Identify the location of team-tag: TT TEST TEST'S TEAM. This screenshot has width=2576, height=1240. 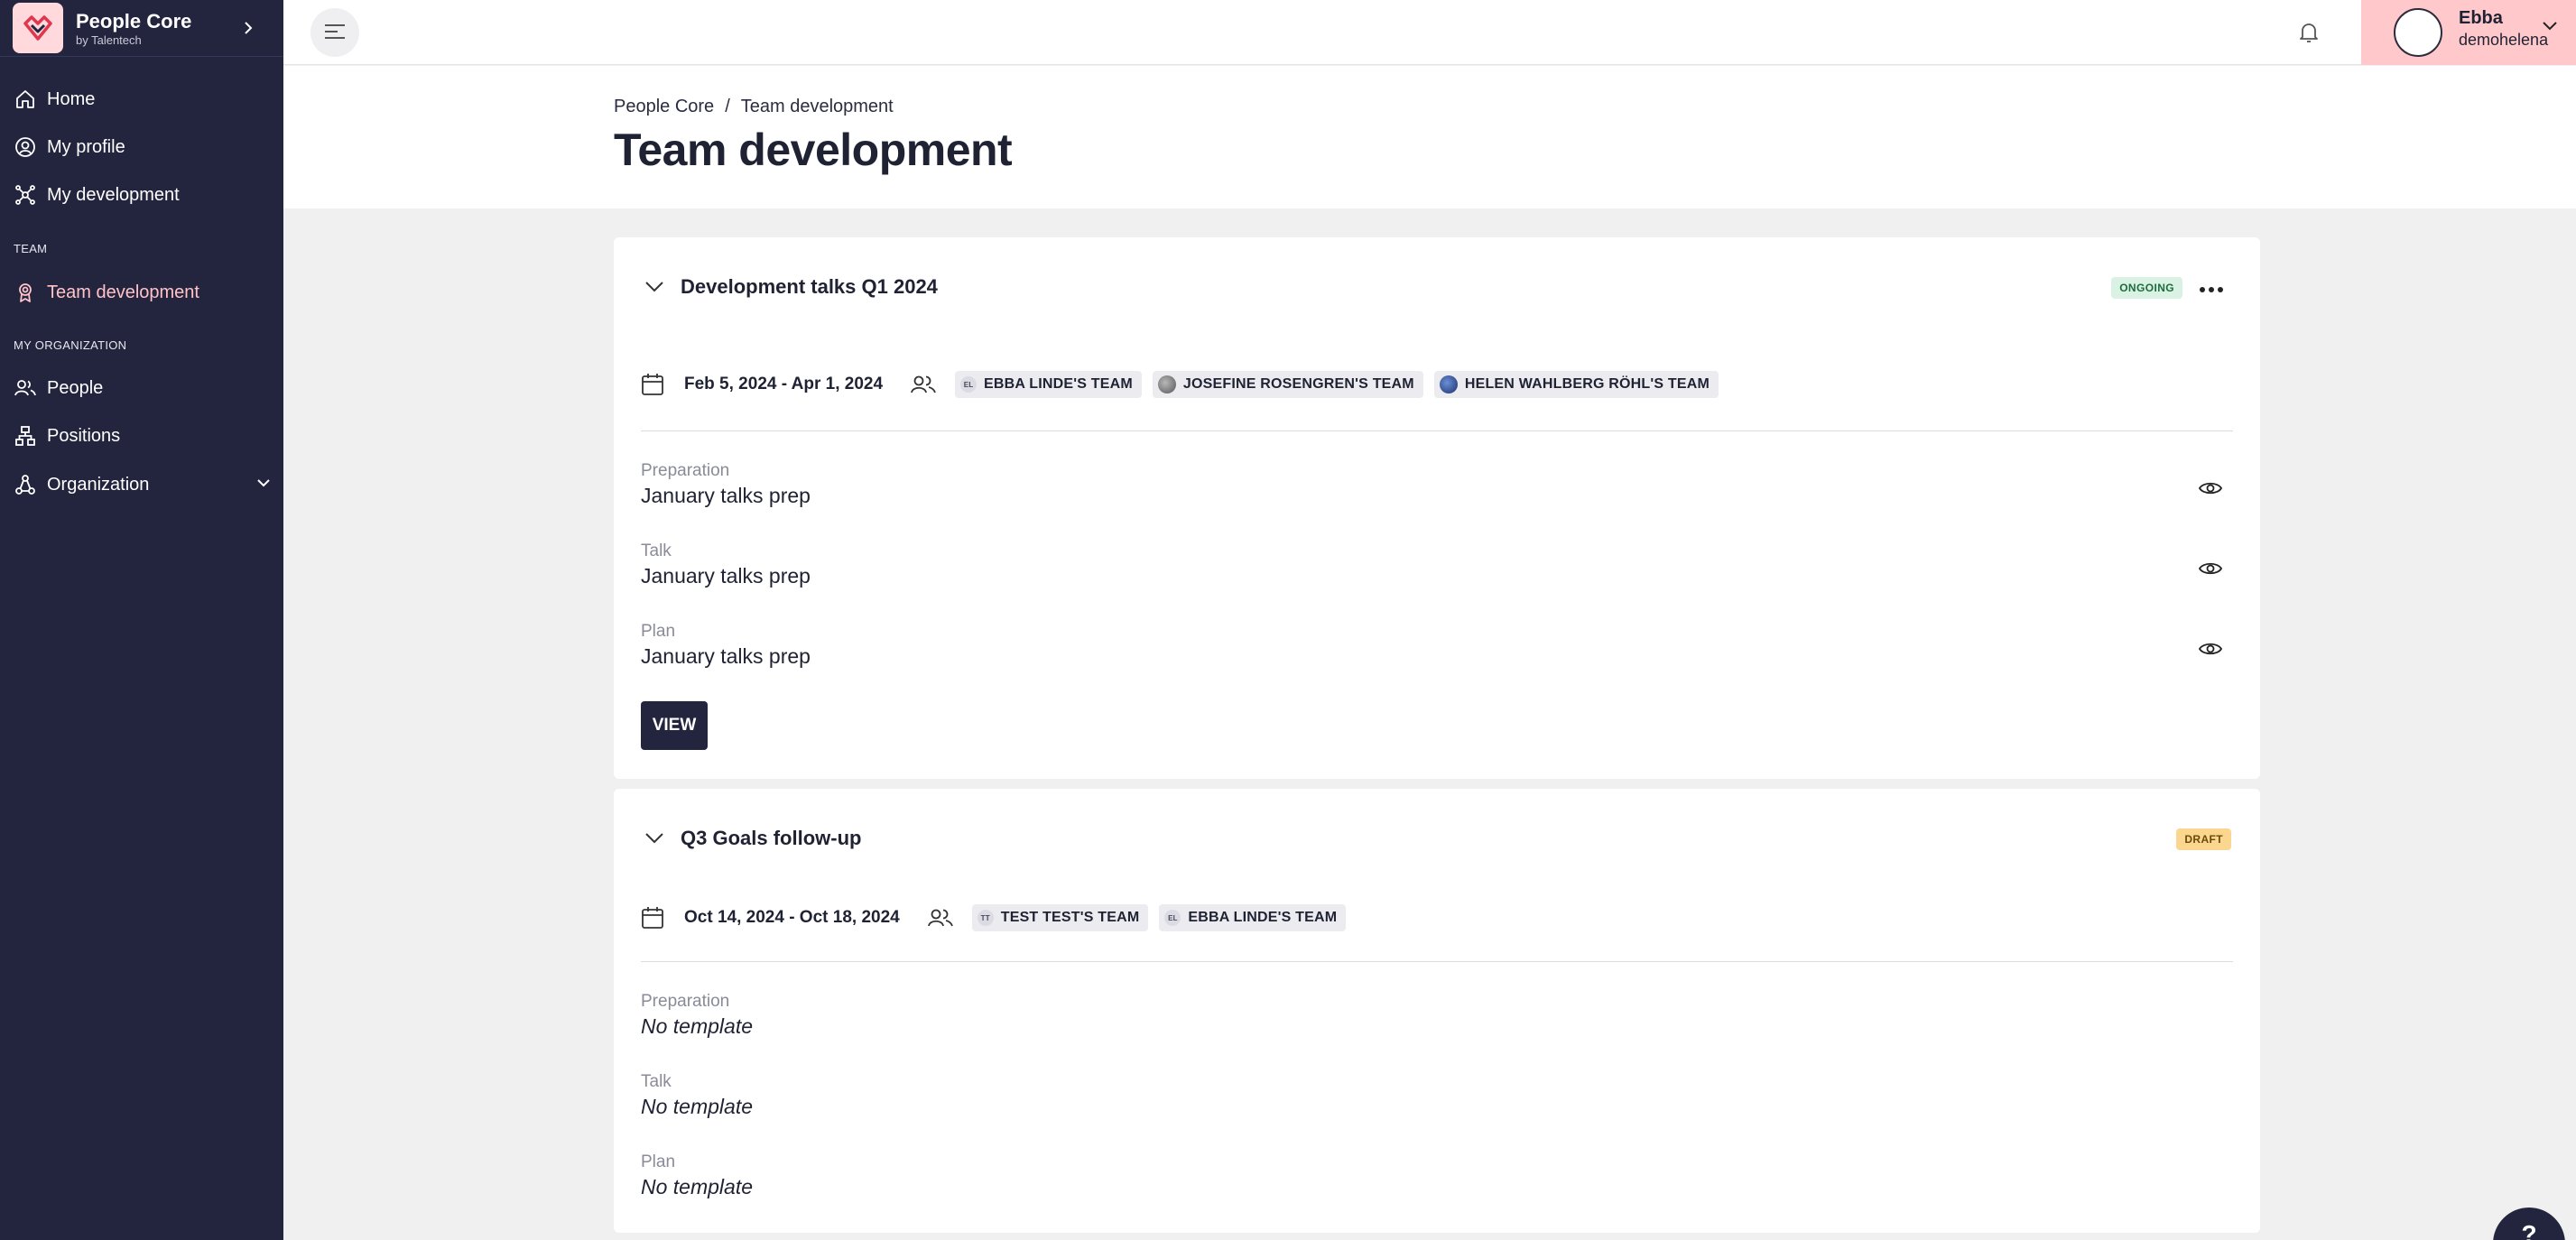
(1060, 917).